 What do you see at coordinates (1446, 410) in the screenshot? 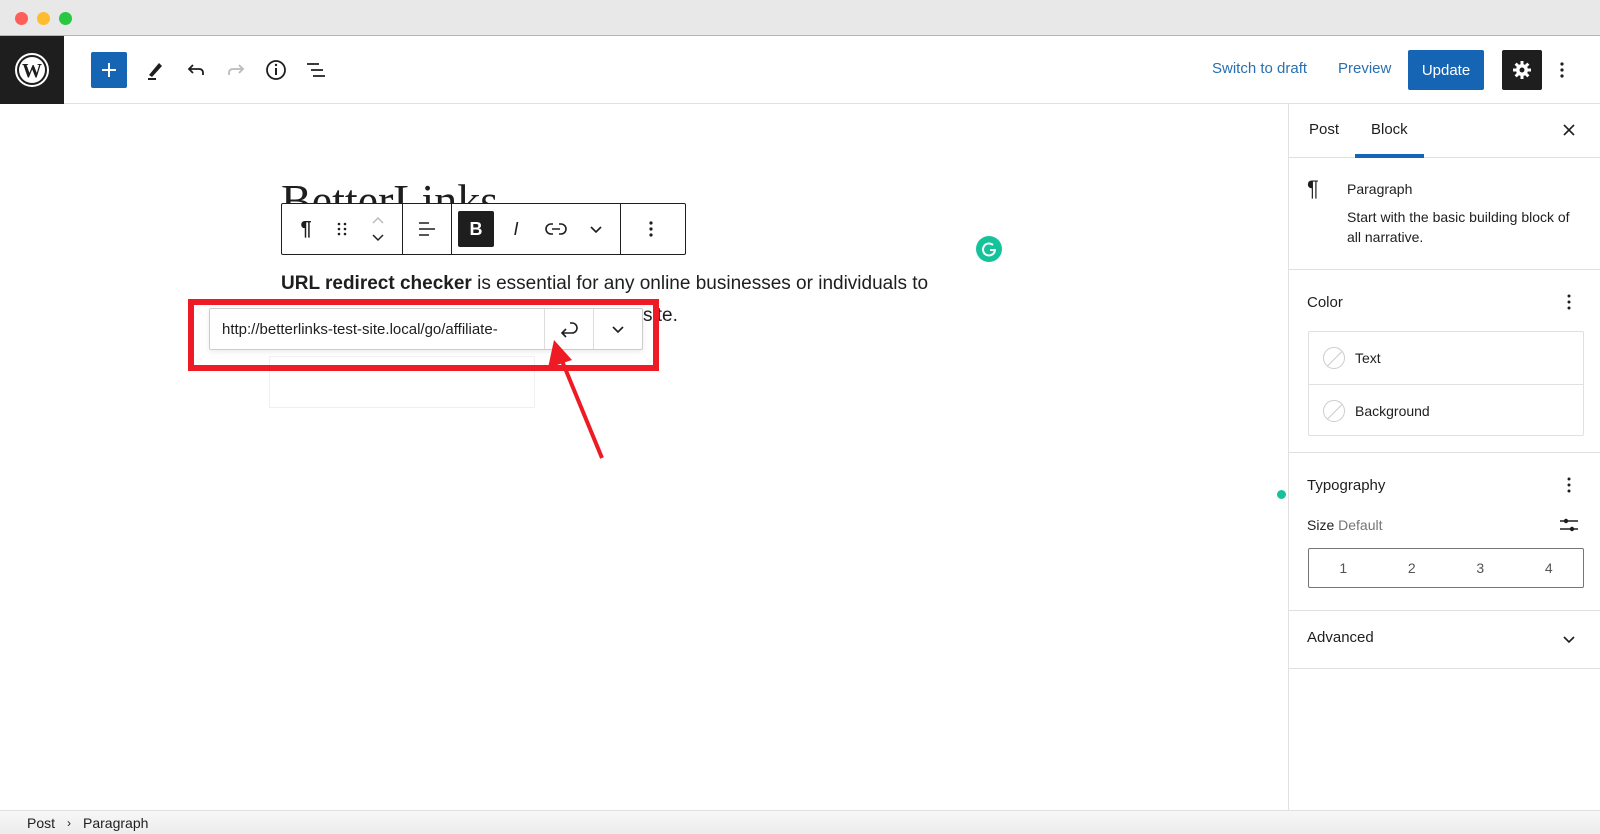
I see `color-item-background: Background` at bounding box center [1446, 410].